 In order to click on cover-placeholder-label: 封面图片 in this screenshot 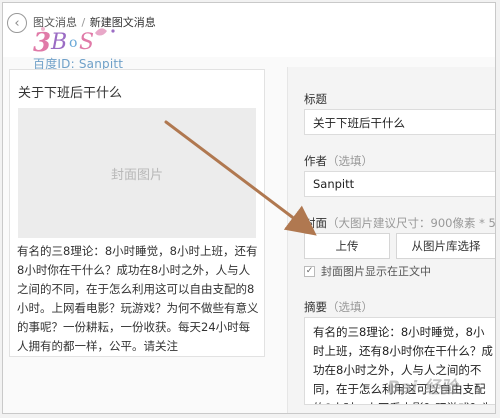, I will do `click(136, 175)`.